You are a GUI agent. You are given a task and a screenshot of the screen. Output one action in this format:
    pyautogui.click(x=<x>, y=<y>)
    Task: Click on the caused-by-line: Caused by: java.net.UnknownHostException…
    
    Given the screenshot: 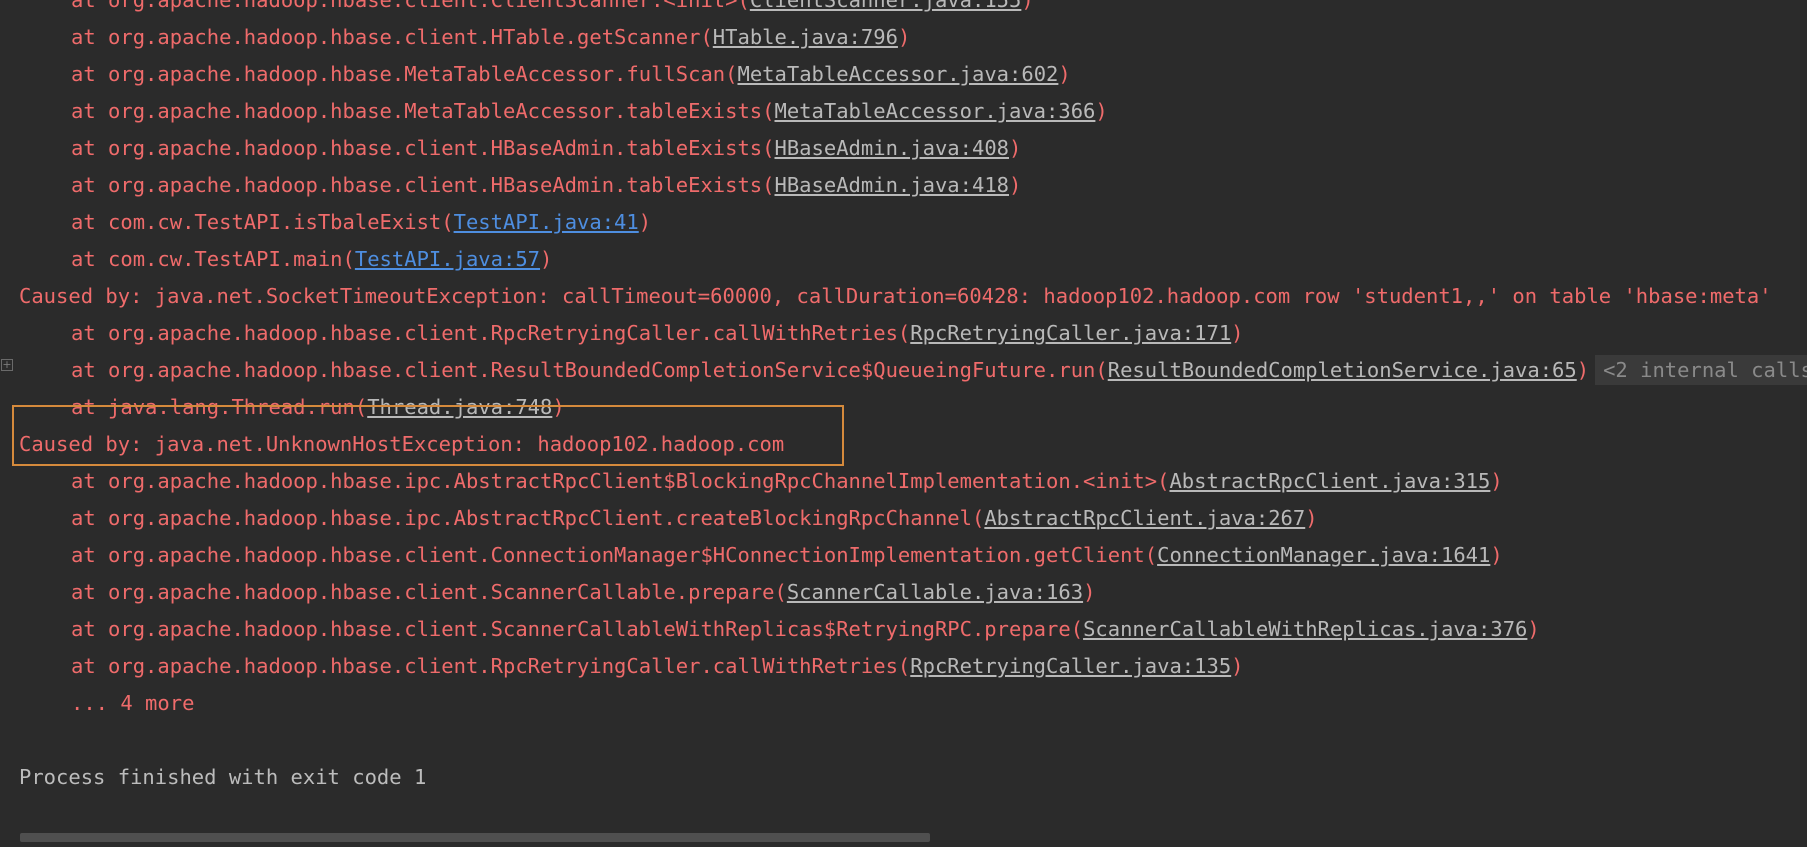 What is the action you would take?
    pyautogui.click(x=402, y=444)
    